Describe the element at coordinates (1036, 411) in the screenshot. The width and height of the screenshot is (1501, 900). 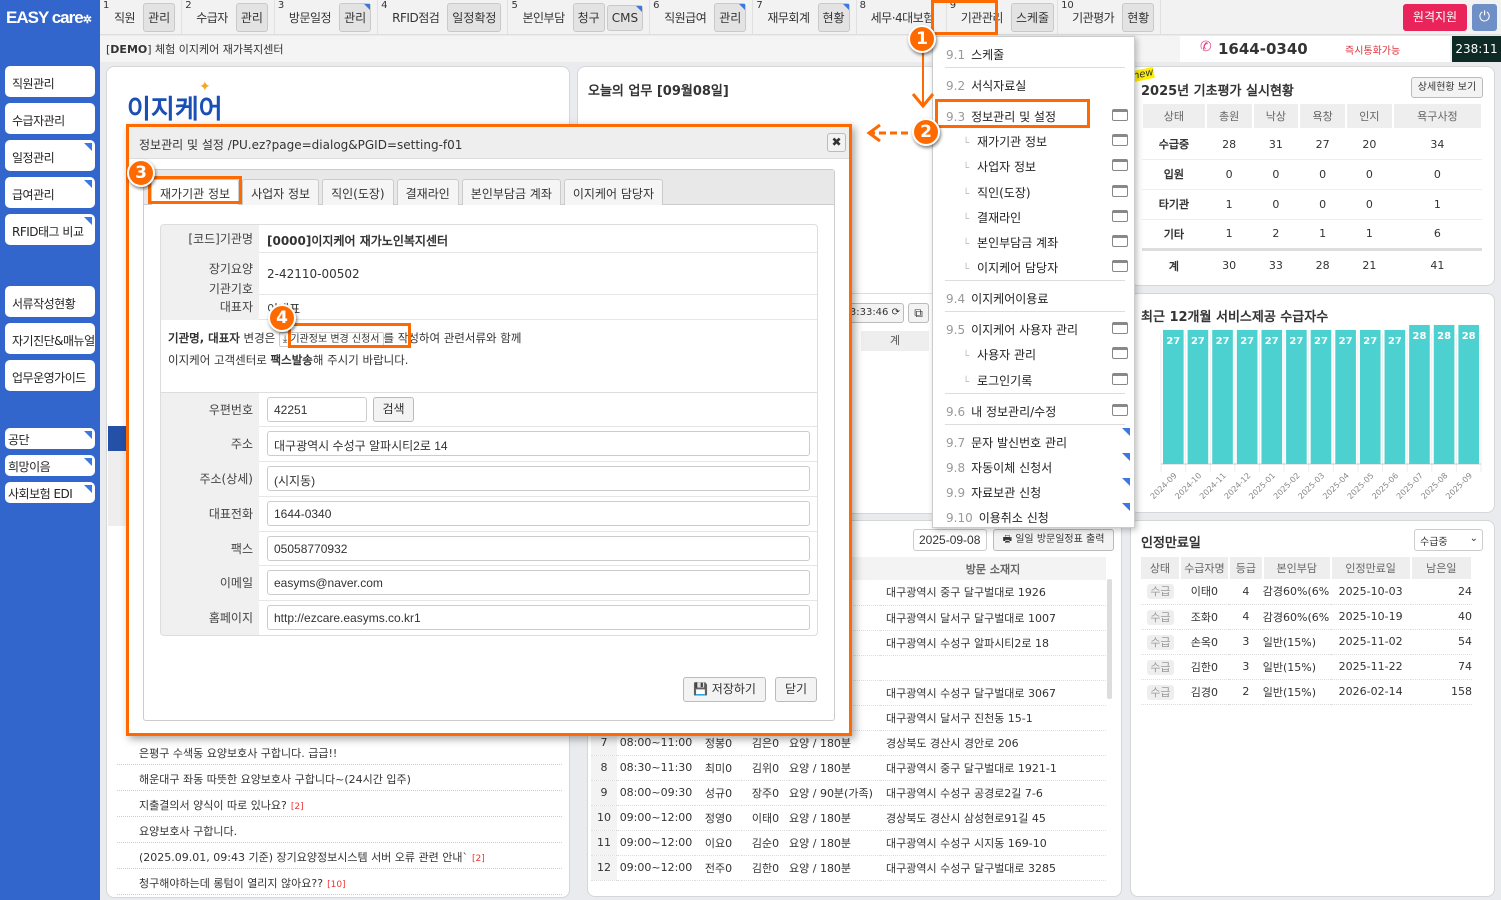
I see `menu-item: 9.6 내 정보관리/수정` at that location.